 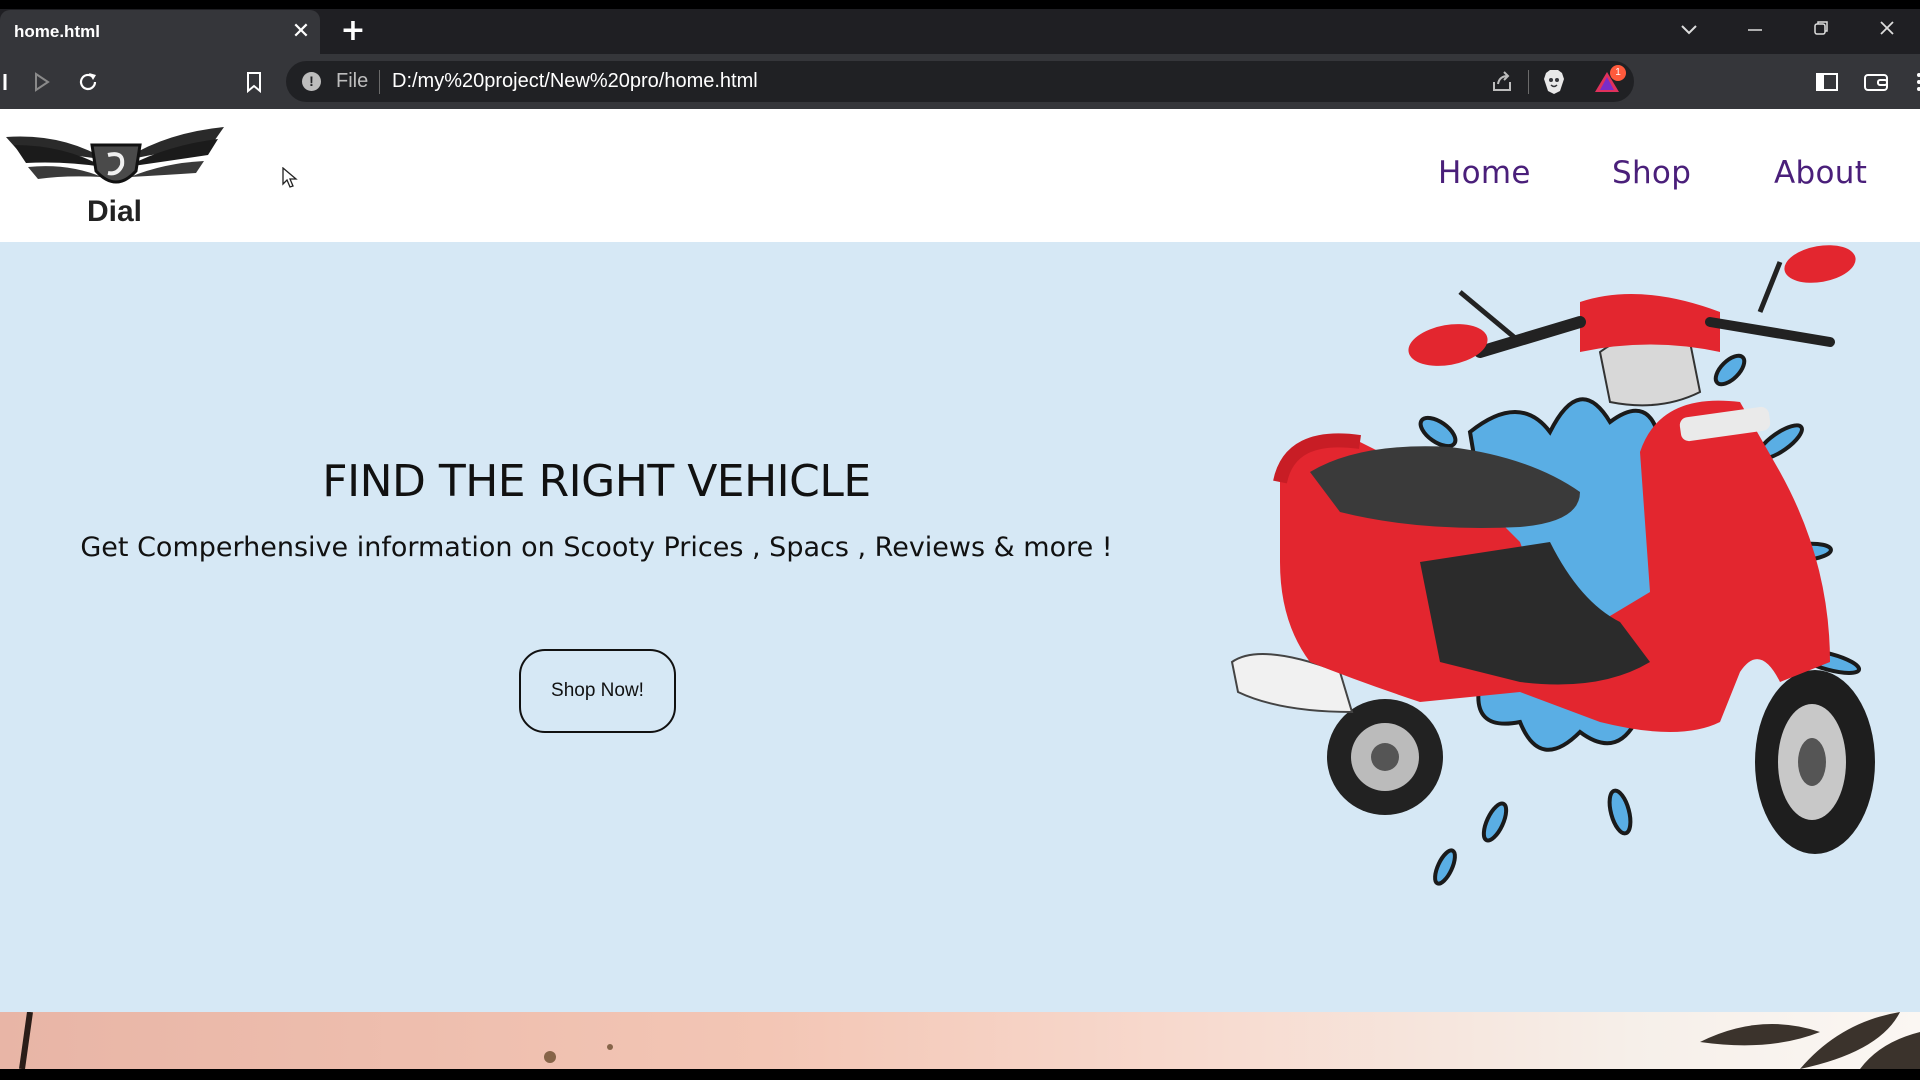 What do you see at coordinates (575, 81) in the screenshot?
I see `url-text: D:/my%20project/New%20pro/home.html` at bounding box center [575, 81].